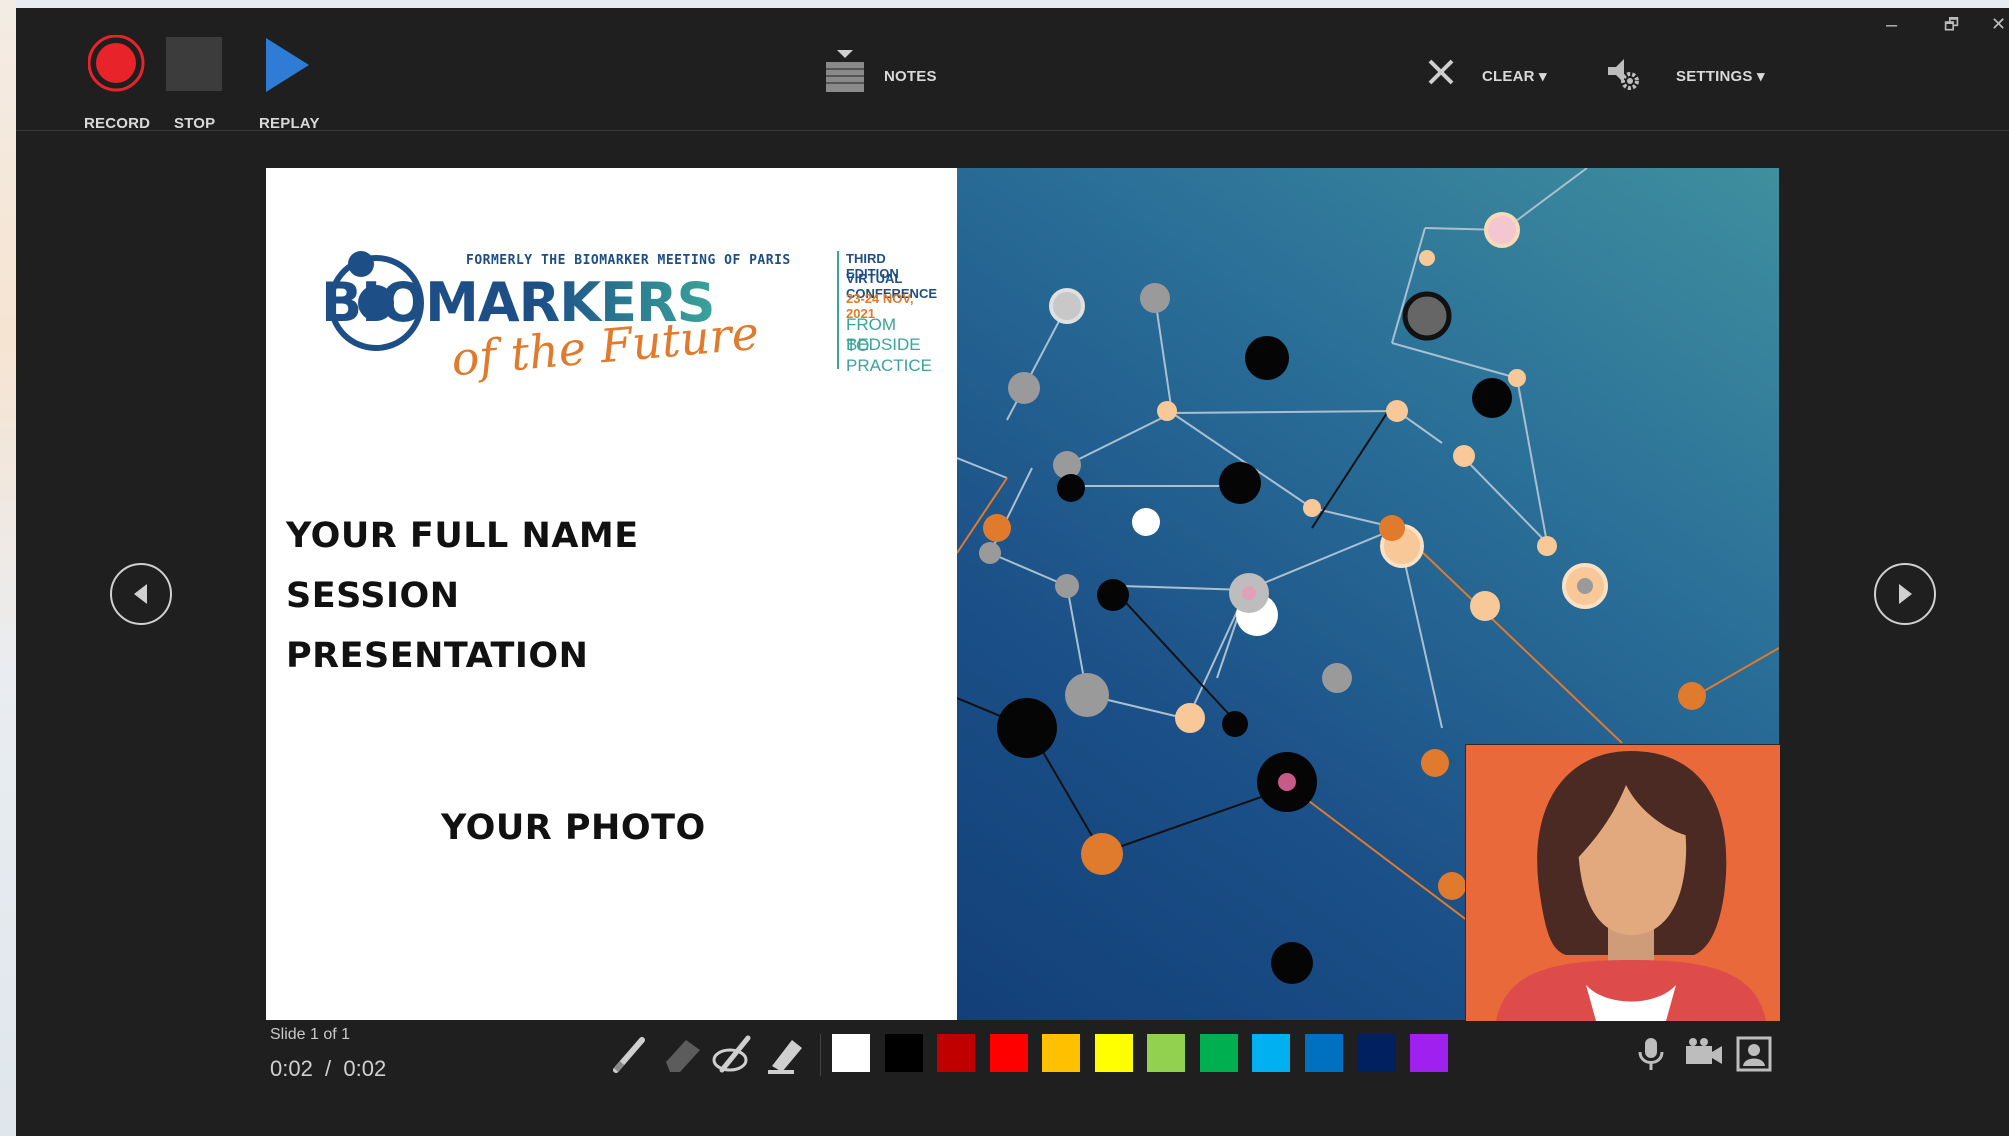 Image resolution: width=2009 pixels, height=1136 pixels. What do you see at coordinates (1012, 130) in the screenshot?
I see `toolbar-divider` at bounding box center [1012, 130].